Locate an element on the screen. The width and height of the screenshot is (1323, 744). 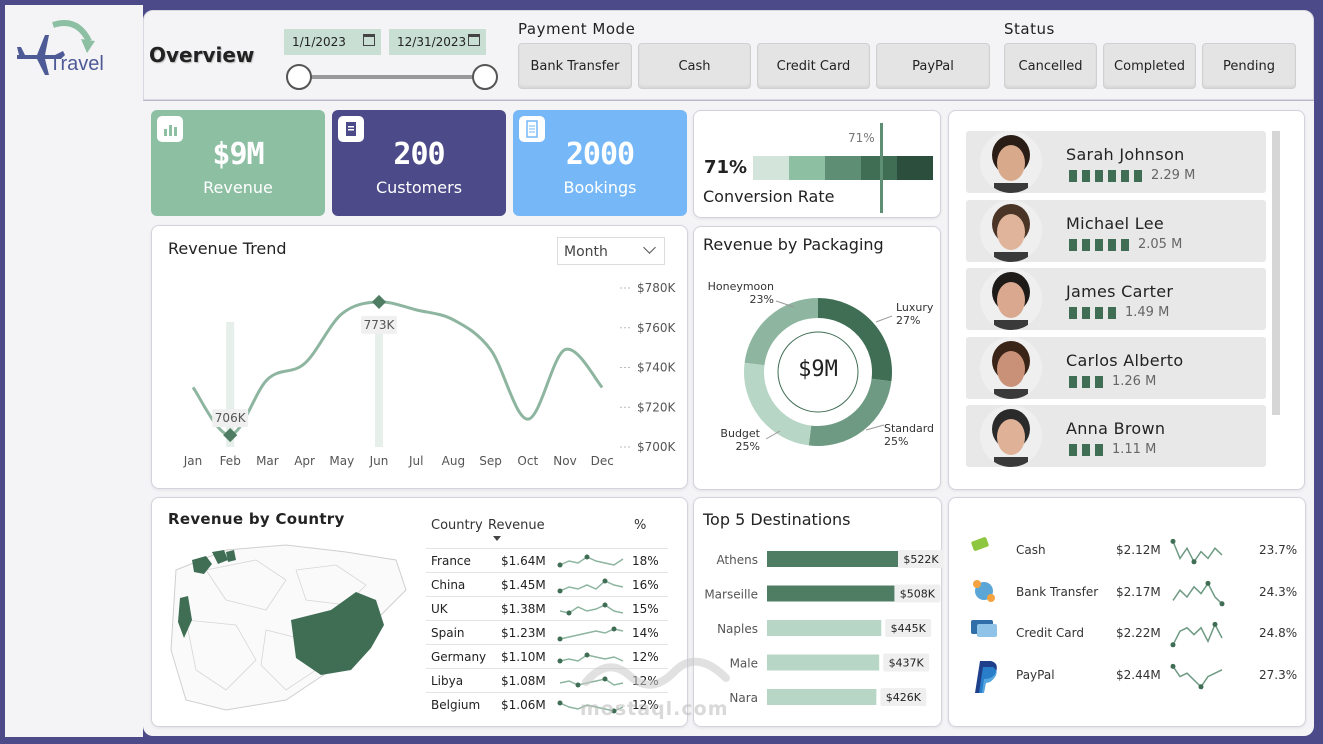
table-row: Libya $1.08M 12% is located at coordinates (547, 680).